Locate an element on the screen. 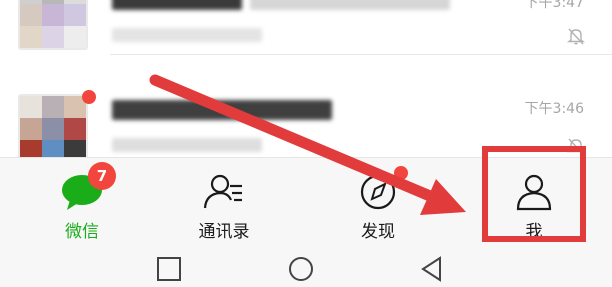 Image resolution: width=612 pixels, height=287 pixels. recent-apps-icon is located at coordinates (169, 269).